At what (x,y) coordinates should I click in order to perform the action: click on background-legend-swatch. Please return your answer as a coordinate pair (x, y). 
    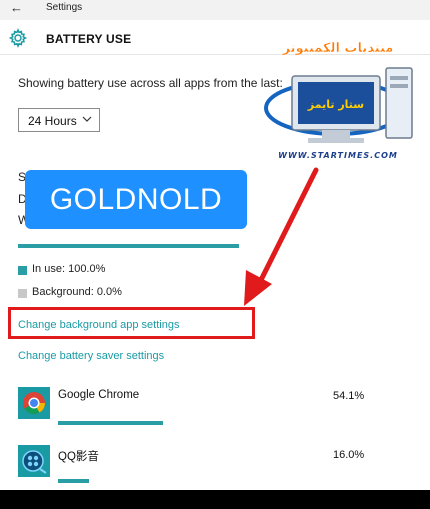
    Looking at the image, I should click on (22, 293).